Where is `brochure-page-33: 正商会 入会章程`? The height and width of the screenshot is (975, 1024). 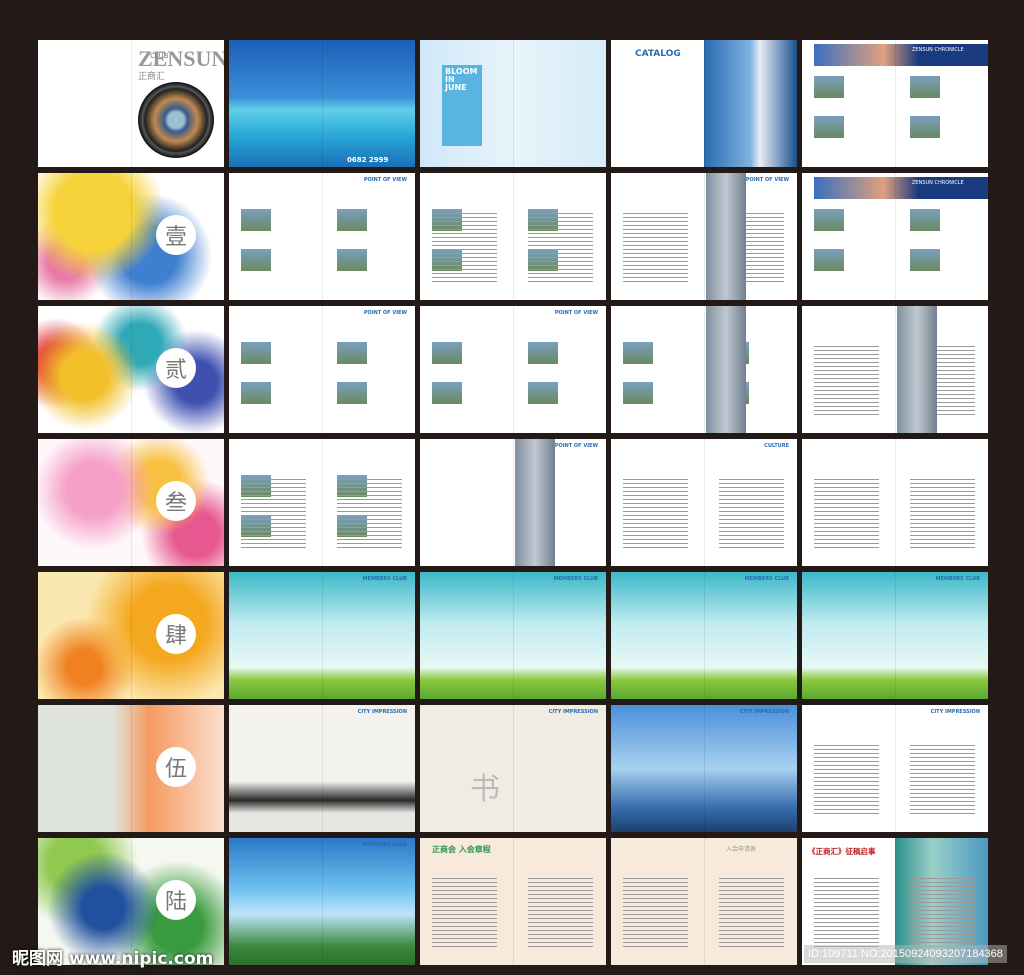
brochure-page-33: 正商会 入会章程 is located at coordinates (513, 901).